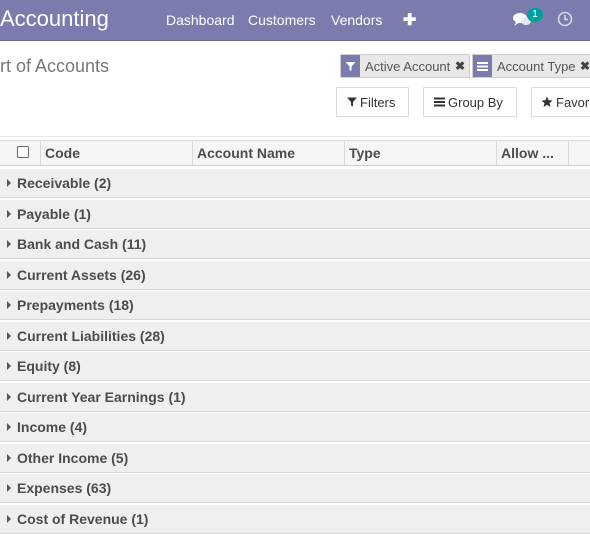 The height and width of the screenshot is (534, 590). I want to click on favorites-button: Favori, so click(560, 102).